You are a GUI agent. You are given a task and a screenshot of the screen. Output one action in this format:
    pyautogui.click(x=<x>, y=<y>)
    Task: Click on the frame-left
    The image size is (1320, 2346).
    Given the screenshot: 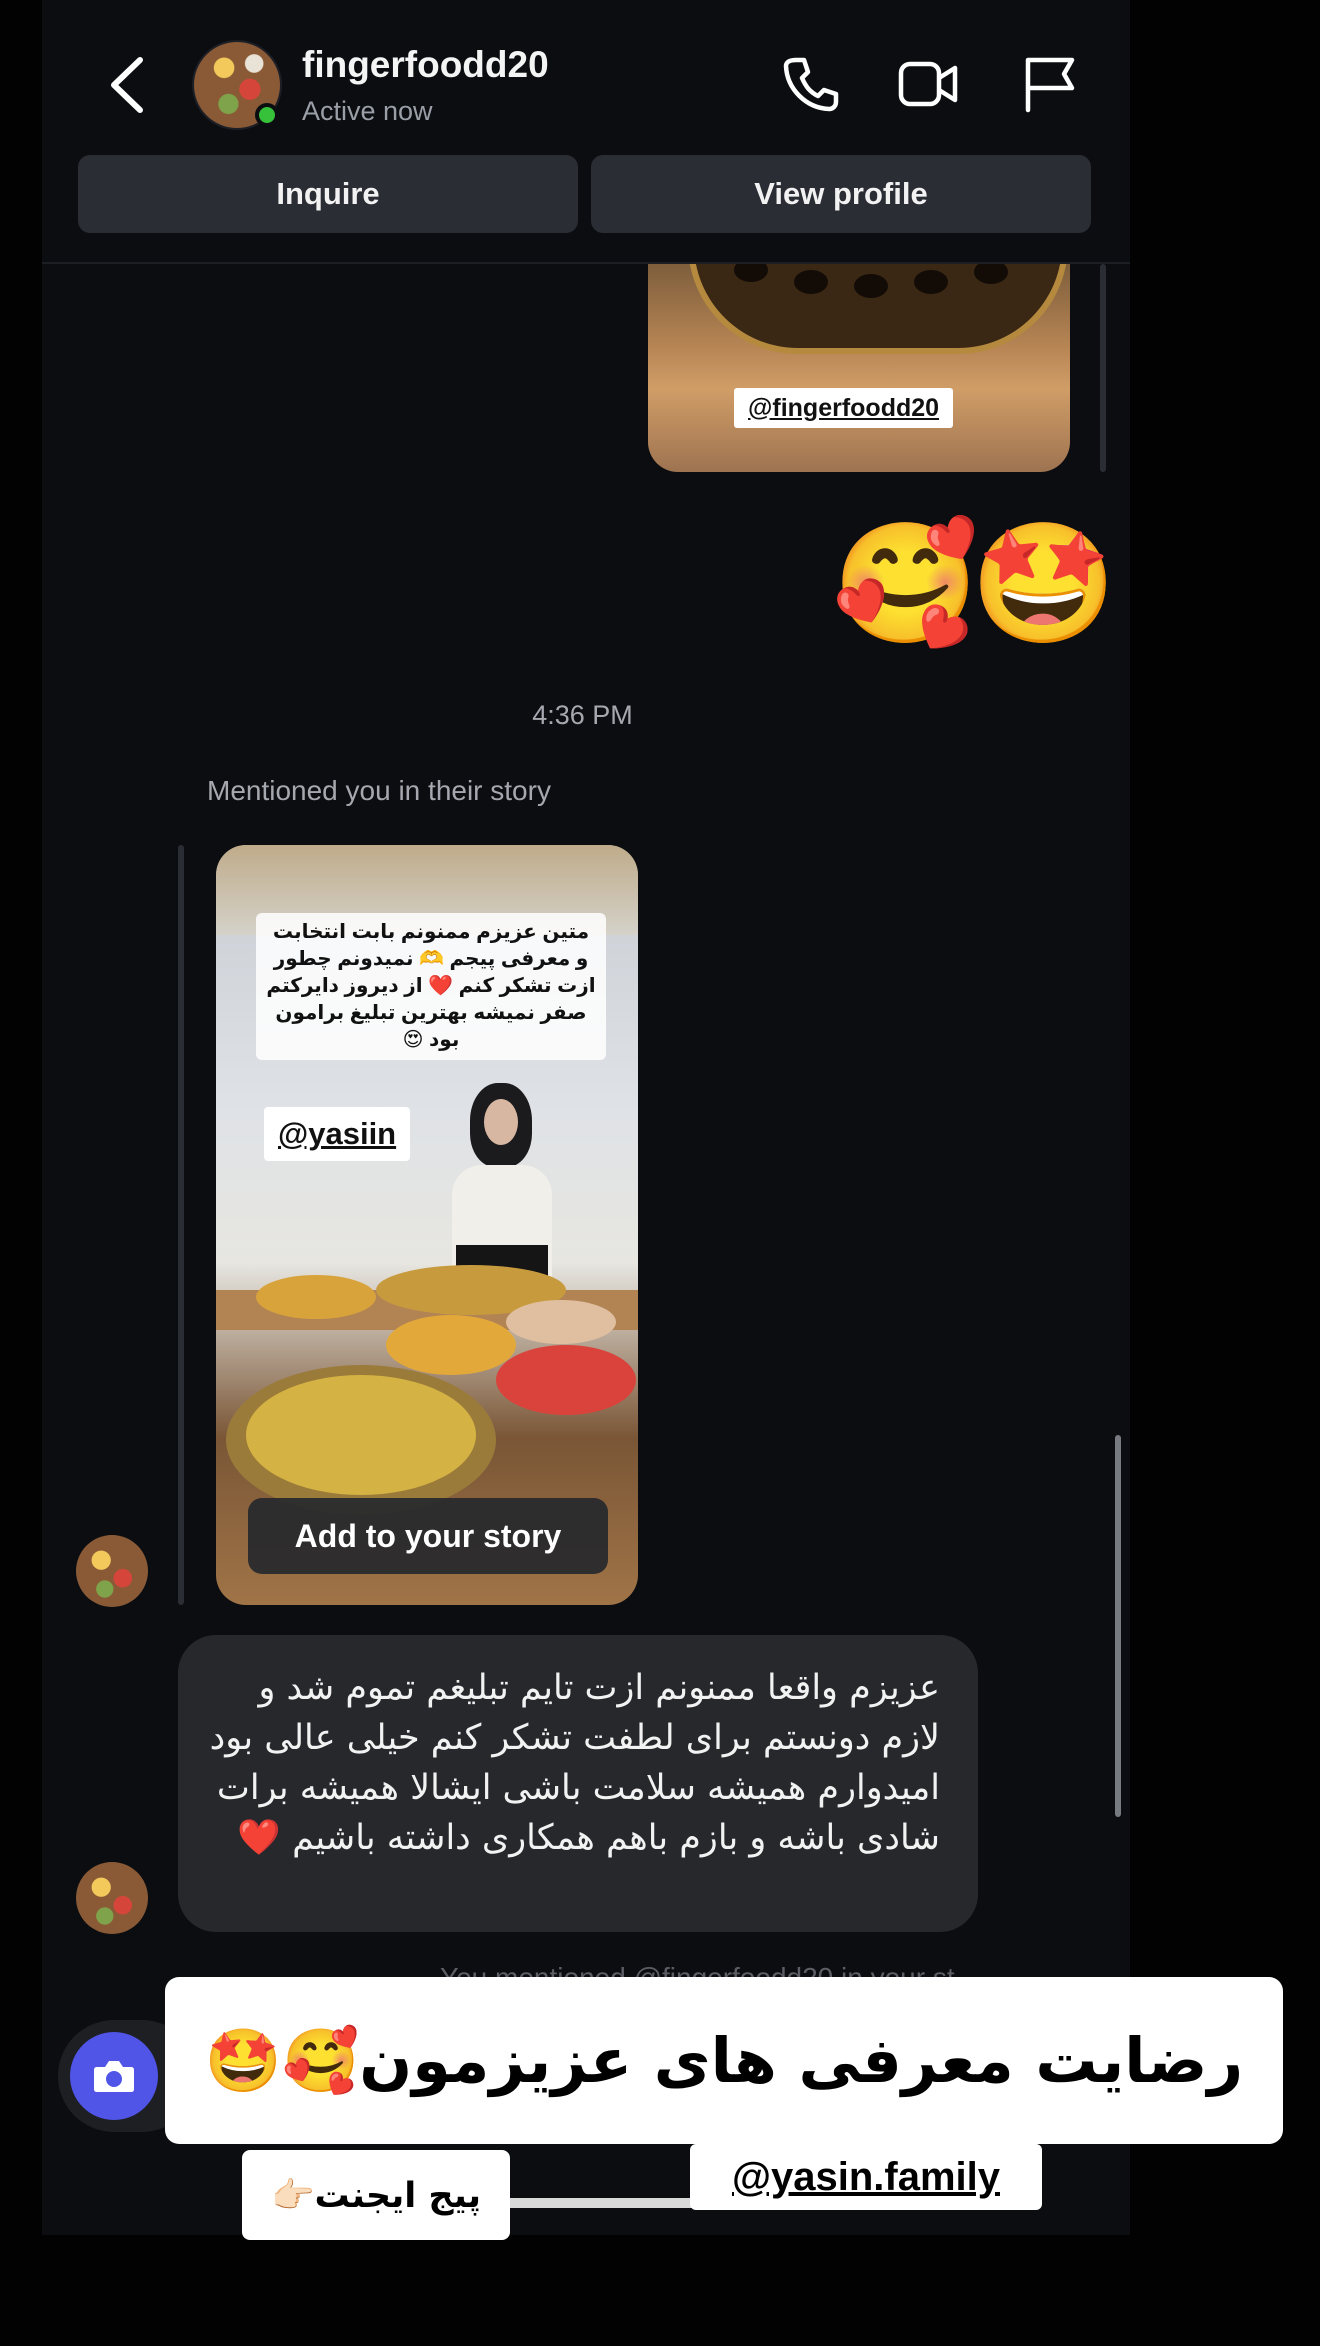 What is the action you would take?
    pyautogui.click(x=21, y=1173)
    